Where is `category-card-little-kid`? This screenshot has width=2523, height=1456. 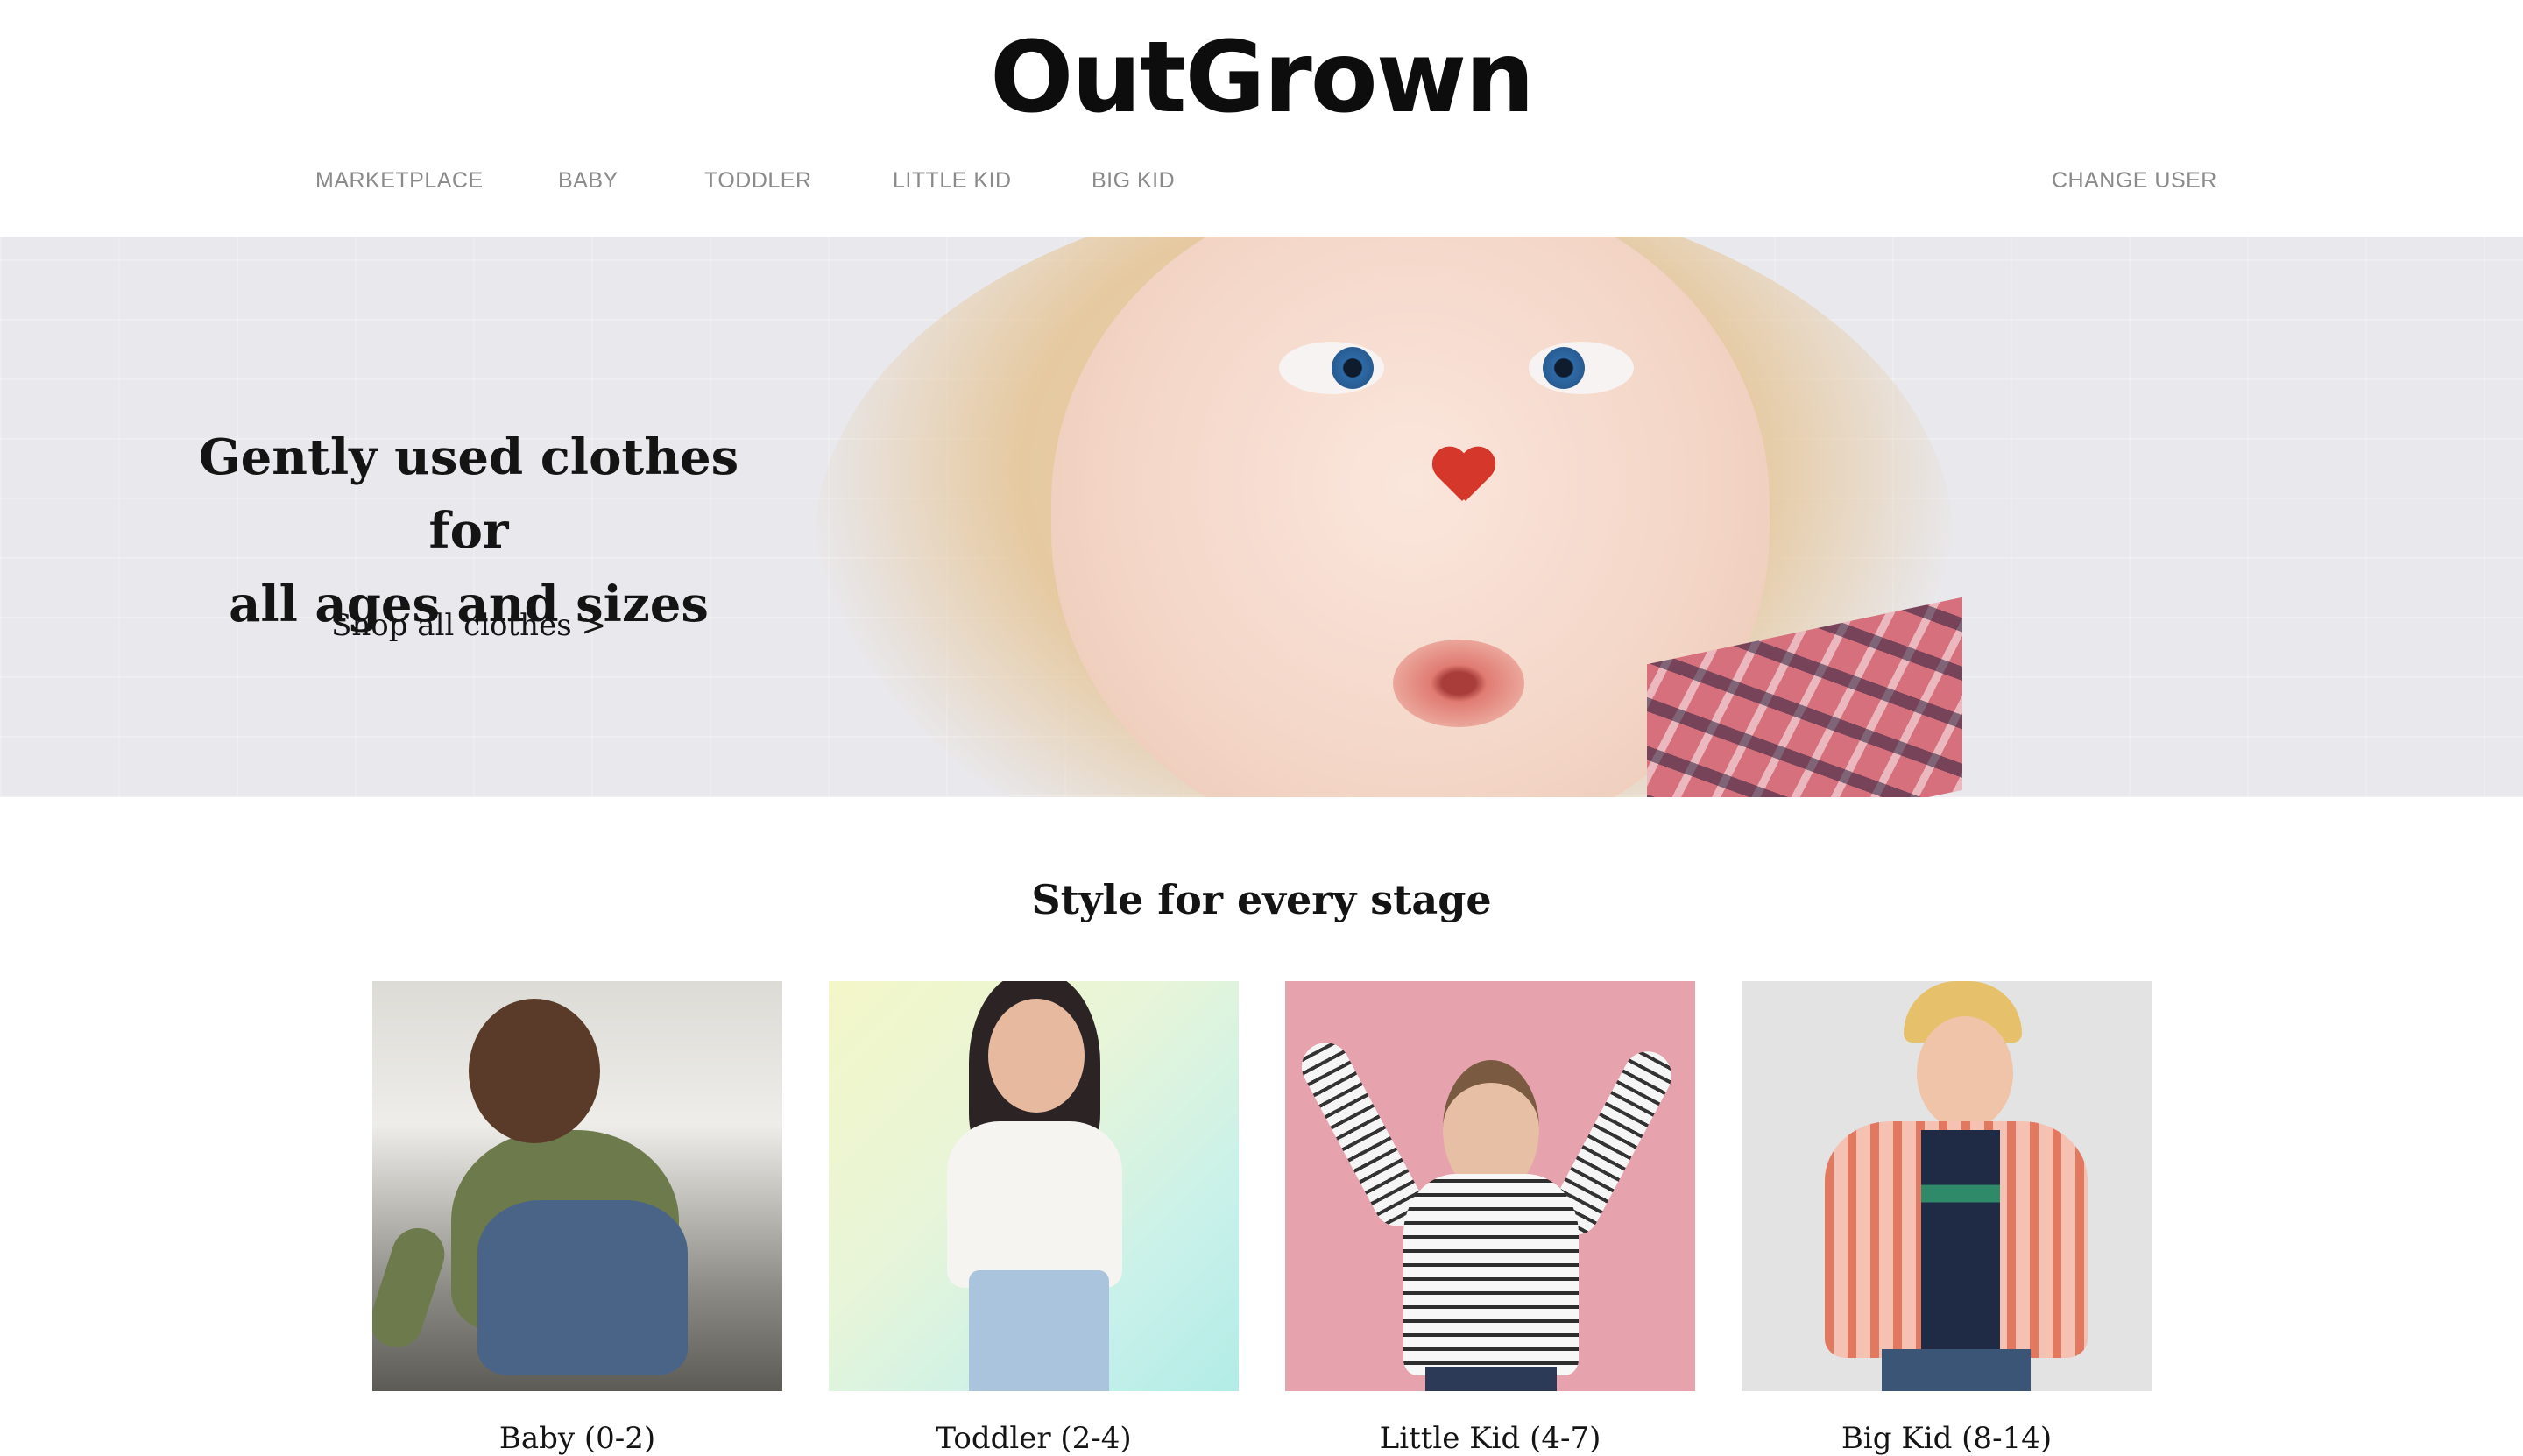
category-card-little-kid is located at coordinates (1490, 1186).